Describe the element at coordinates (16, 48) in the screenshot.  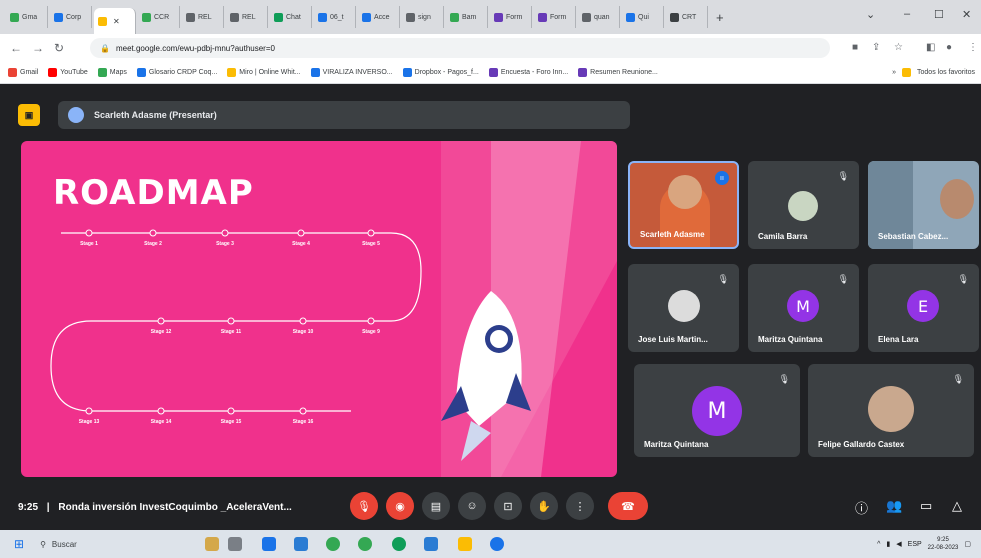
I see `back-icon: ←` at that location.